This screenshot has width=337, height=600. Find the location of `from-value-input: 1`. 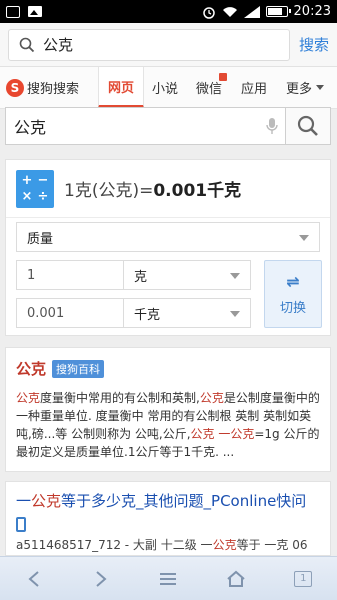

from-value-input: 1 is located at coordinates (70, 275).